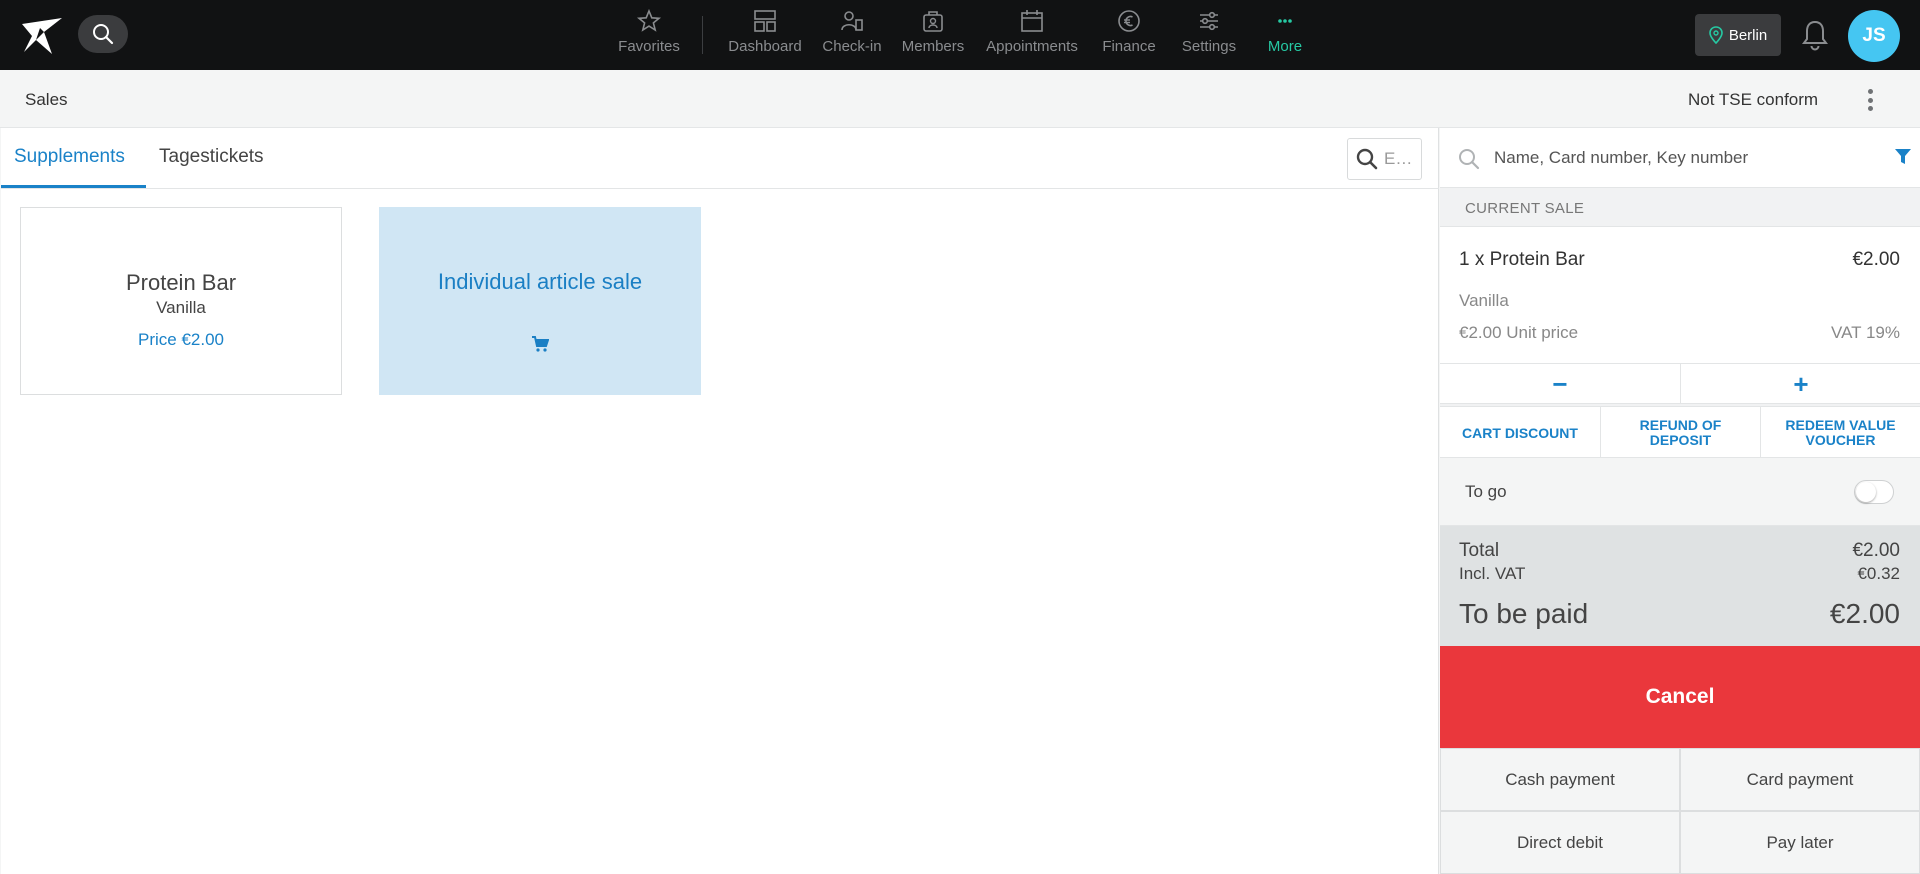 Image resolution: width=1920 pixels, height=874 pixels. I want to click on nav-appointments: Appointments, so click(1032, 35).